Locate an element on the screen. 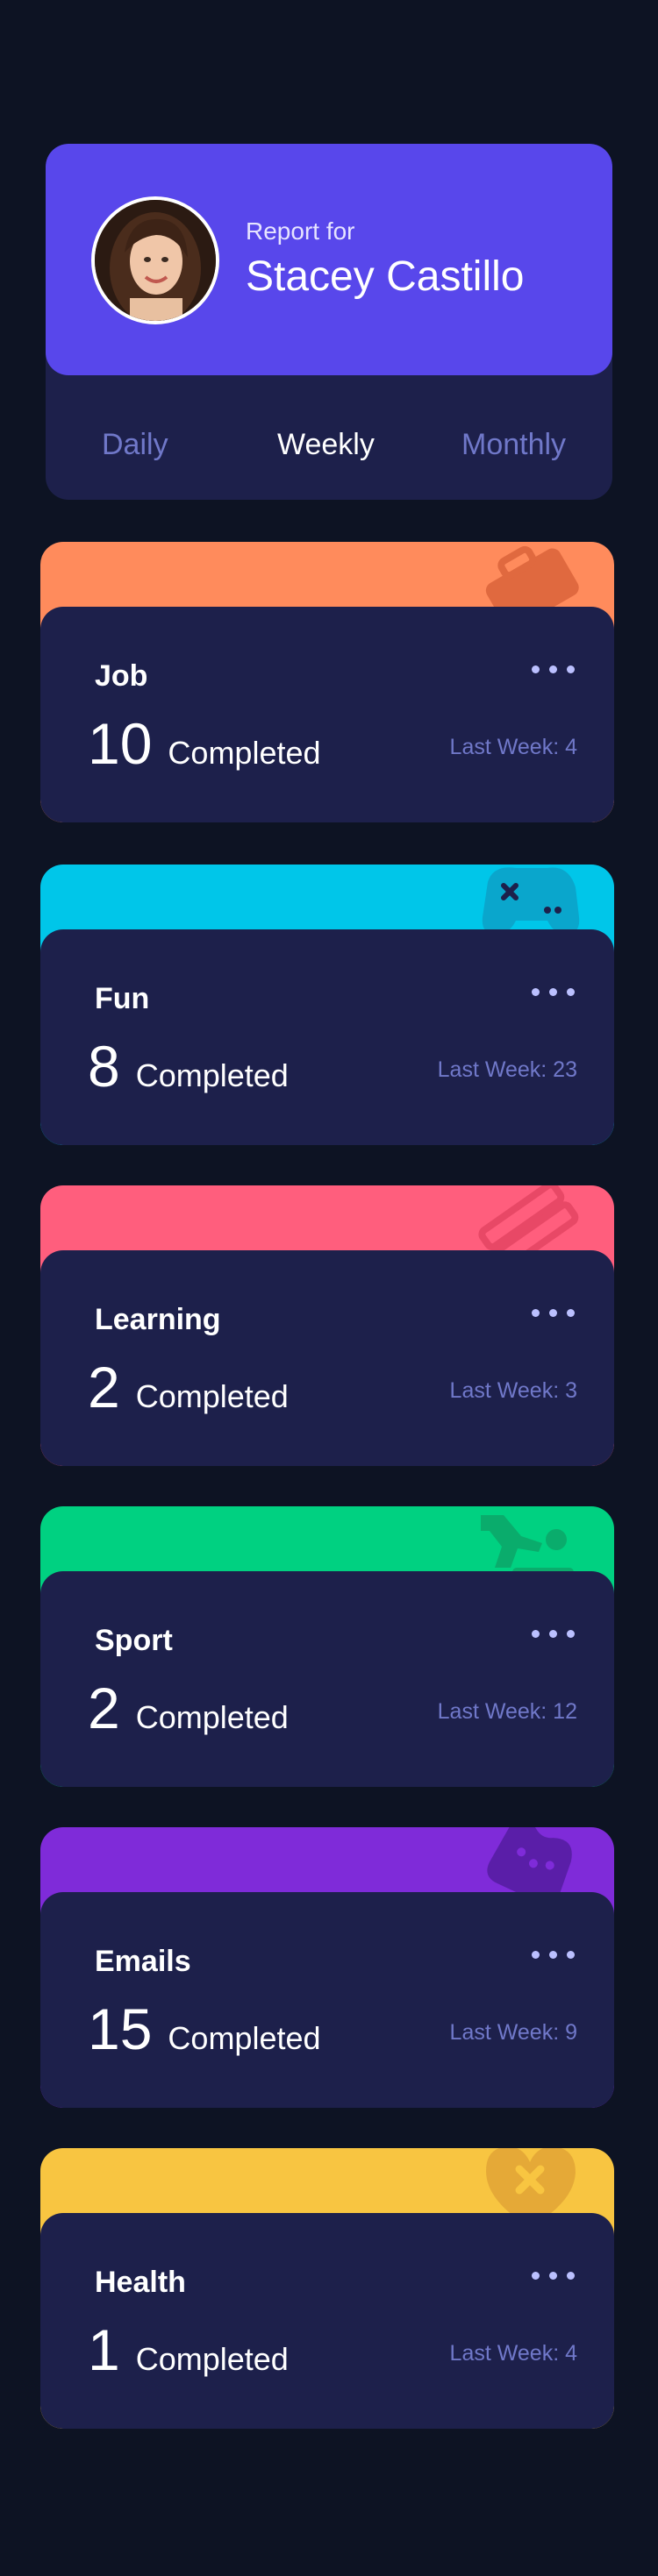  current-value: 15 is located at coordinates (121, 2028).